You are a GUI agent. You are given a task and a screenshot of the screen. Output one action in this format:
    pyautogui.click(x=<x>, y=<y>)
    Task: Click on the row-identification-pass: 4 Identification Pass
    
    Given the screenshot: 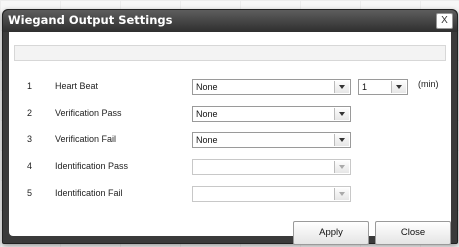 What is the action you would take?
    pyautogui.click(x=230, y=168)
    